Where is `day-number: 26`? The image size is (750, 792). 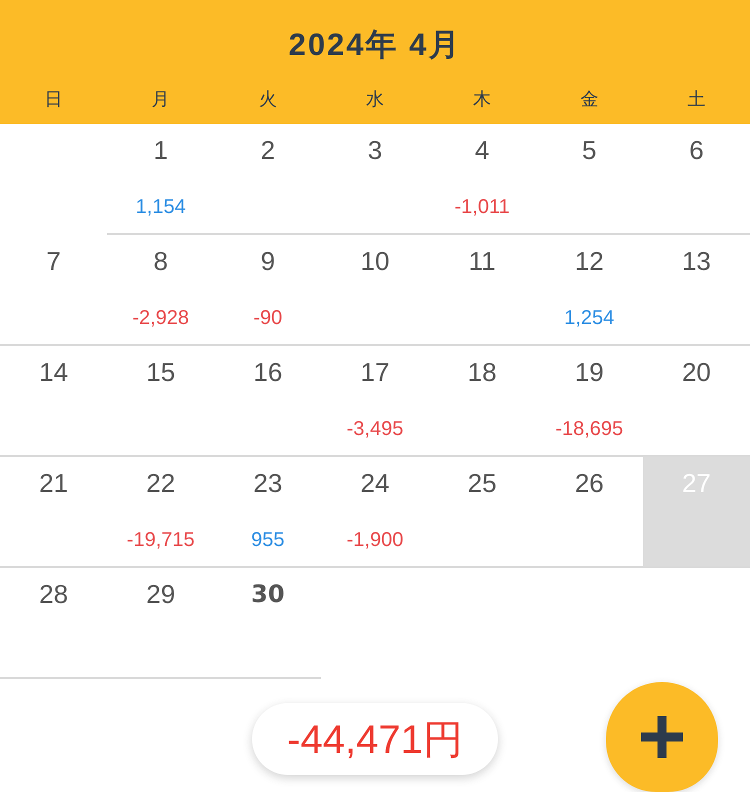
day-number: 26 is located at coordinates (589, 483).